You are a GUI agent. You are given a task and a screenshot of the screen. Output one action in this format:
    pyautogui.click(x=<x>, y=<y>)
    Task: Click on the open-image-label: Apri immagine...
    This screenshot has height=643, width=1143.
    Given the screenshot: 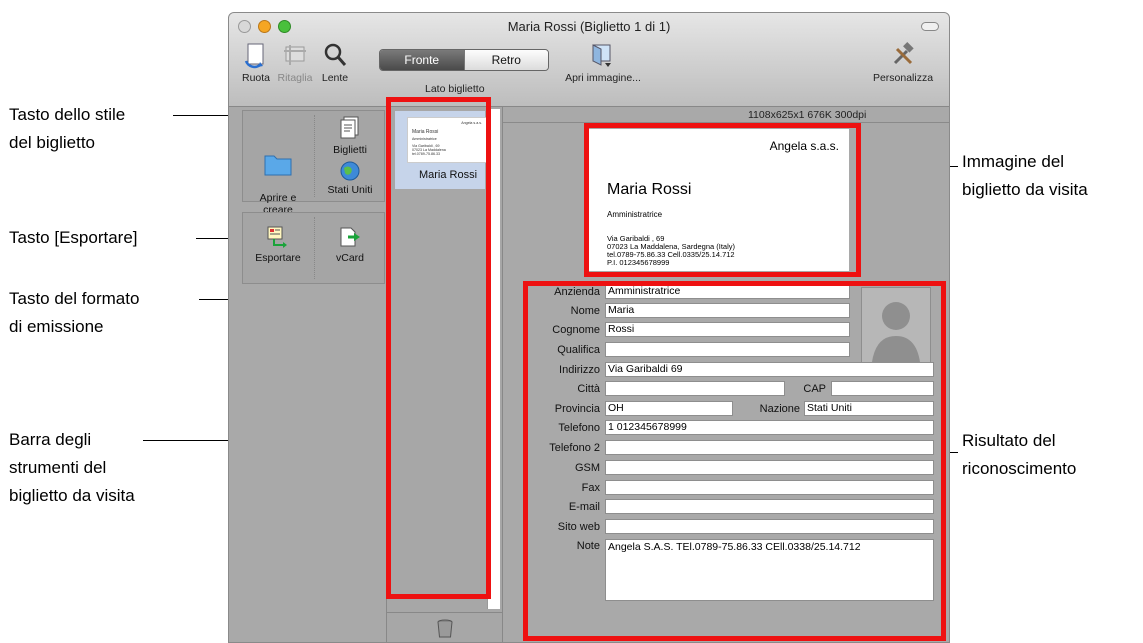 What is the action you would take?
    pyautogui.click(x=603, y=78)
    